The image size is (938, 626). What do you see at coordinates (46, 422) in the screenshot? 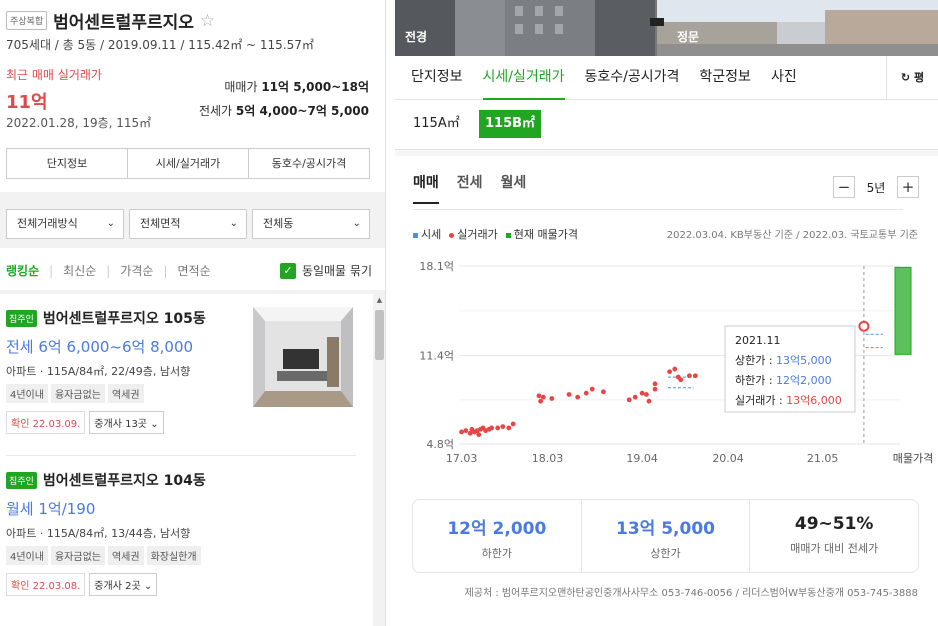
I see `confirm-date: 확인 22.03.09.` at bounding box center [46, 422].